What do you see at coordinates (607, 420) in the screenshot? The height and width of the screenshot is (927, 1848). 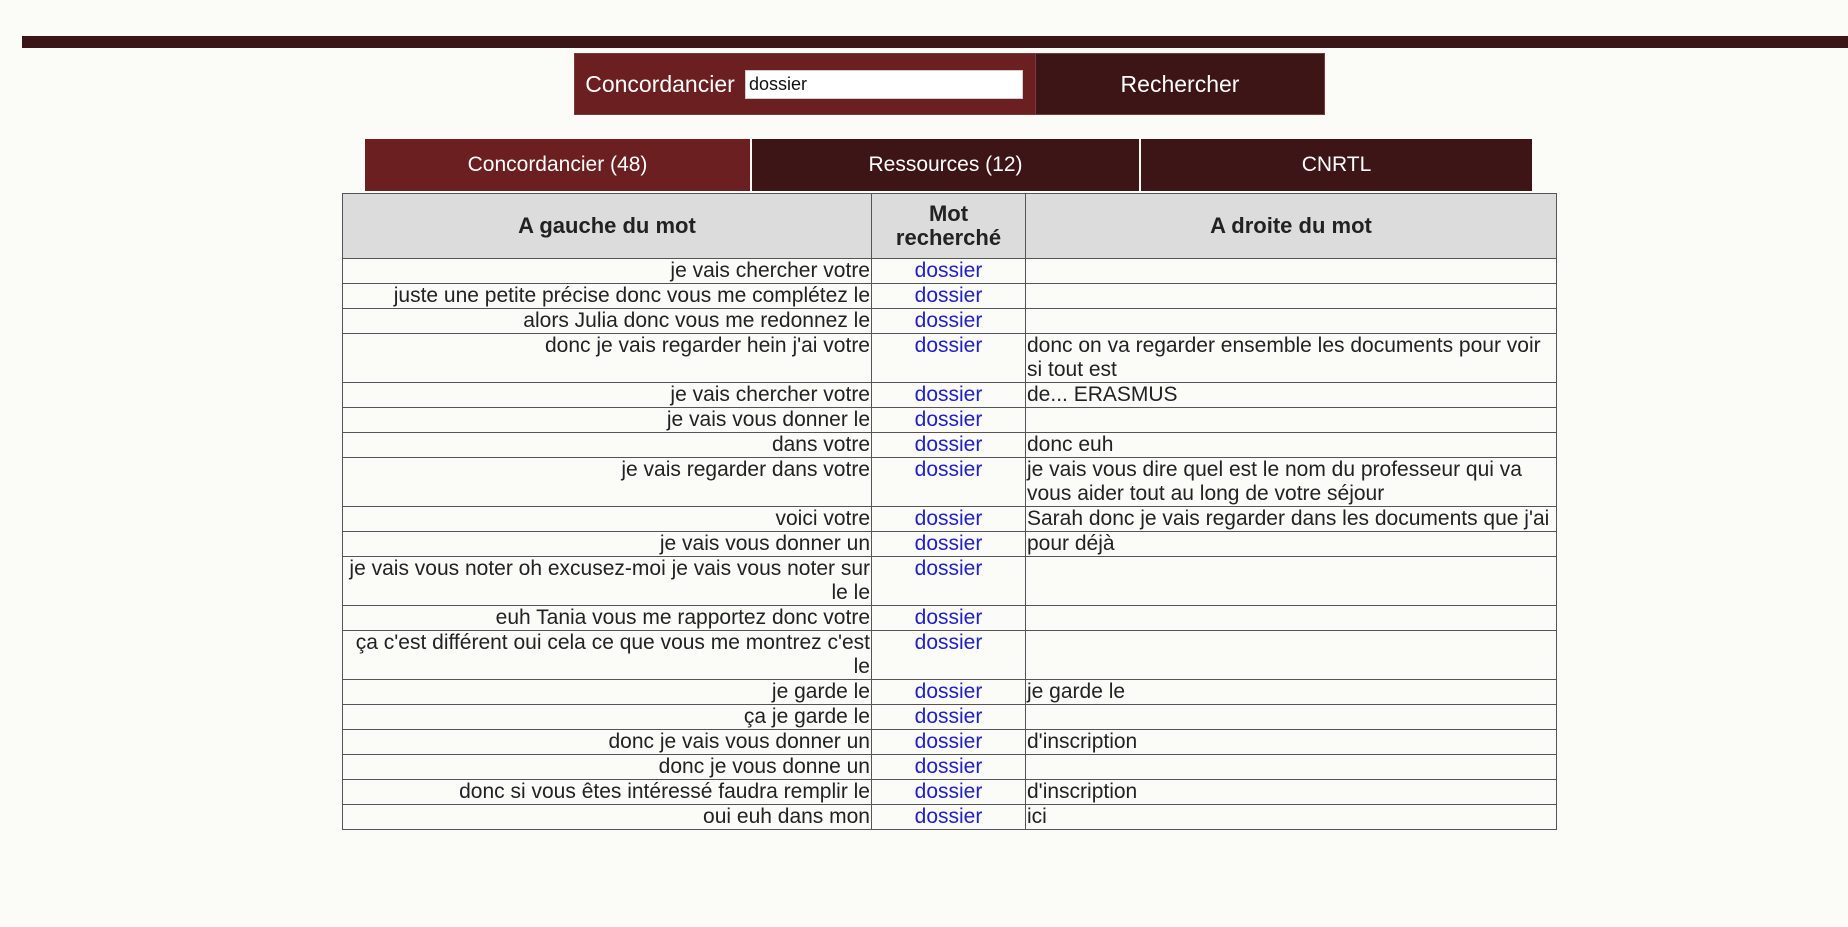 I see `left-context-cell: je vais vous donner le` at bounding box center [607, 420].